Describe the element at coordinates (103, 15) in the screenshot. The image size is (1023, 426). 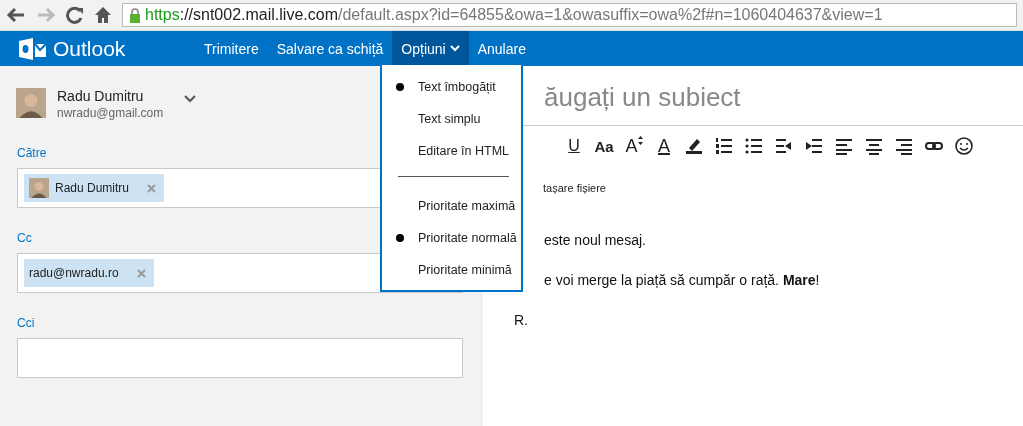
I see `home-icon` at that location.